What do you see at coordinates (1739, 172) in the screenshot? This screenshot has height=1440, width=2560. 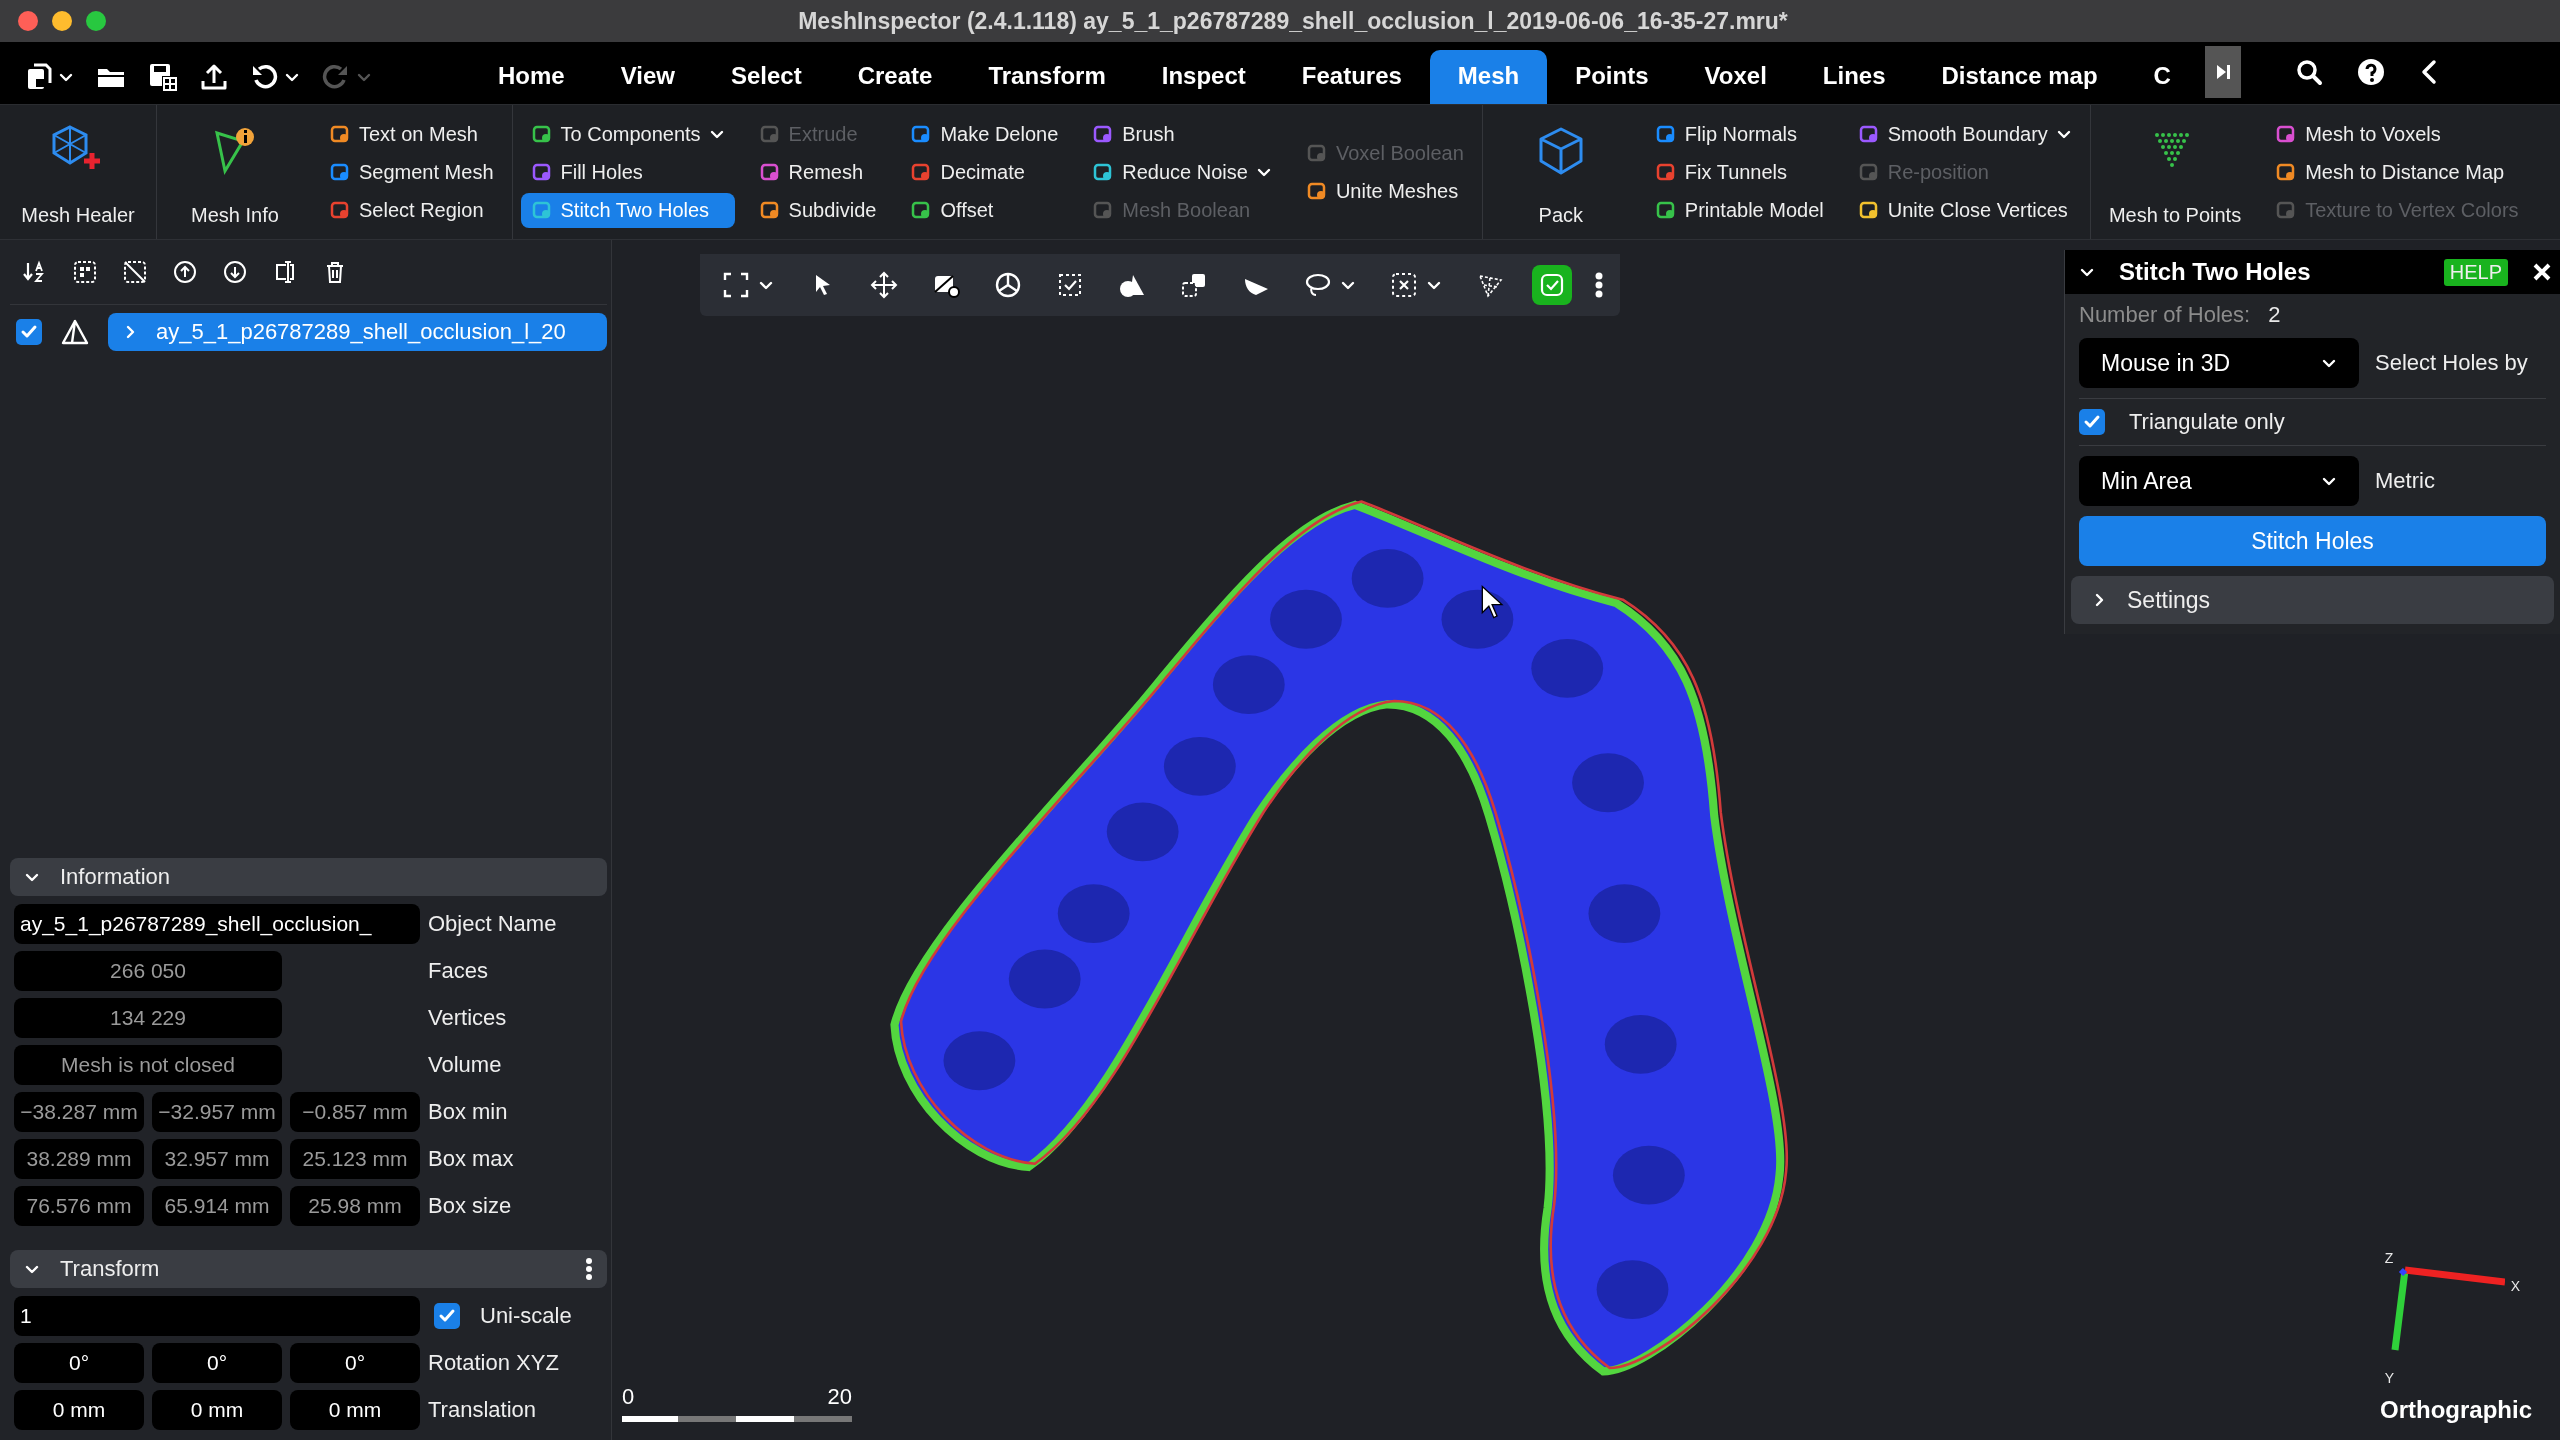 I see `ribbon-button: Fix Tunnels` at bounding box center [1739, 172].